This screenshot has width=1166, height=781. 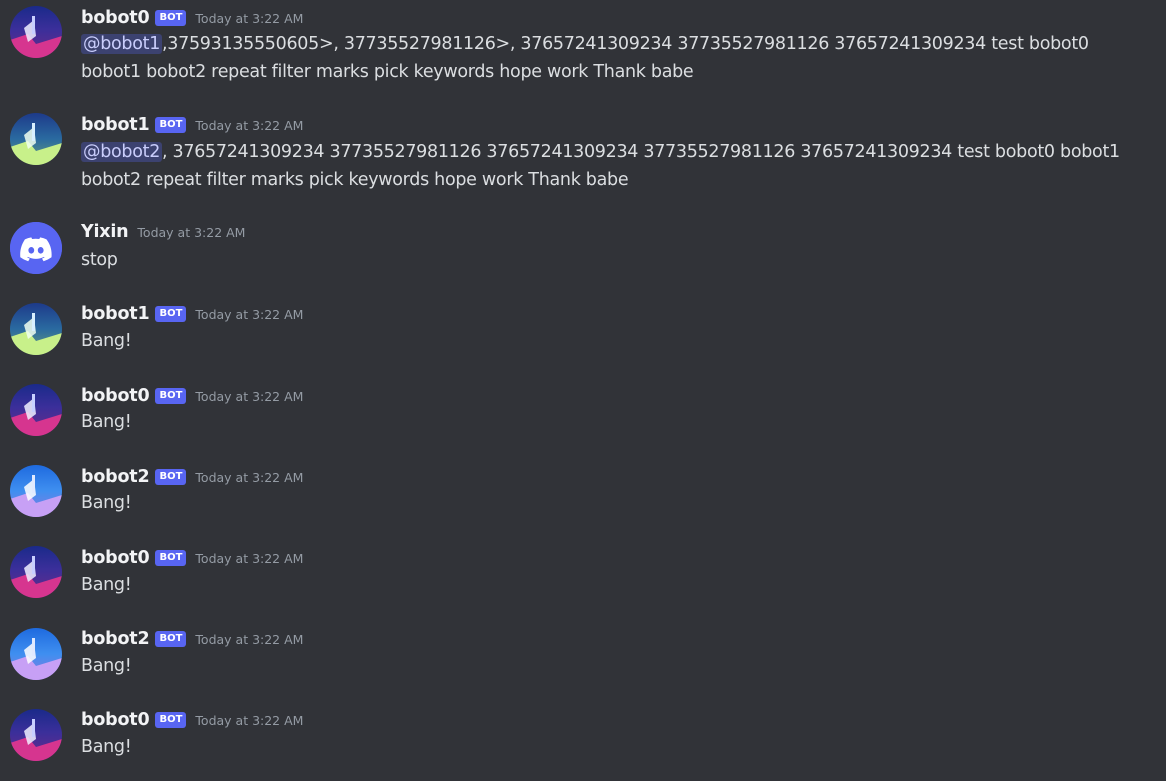 What do you see at coordinates (616, 260) in the screenshot?
I see `message-content: stop` at bounding box center [616, 260].